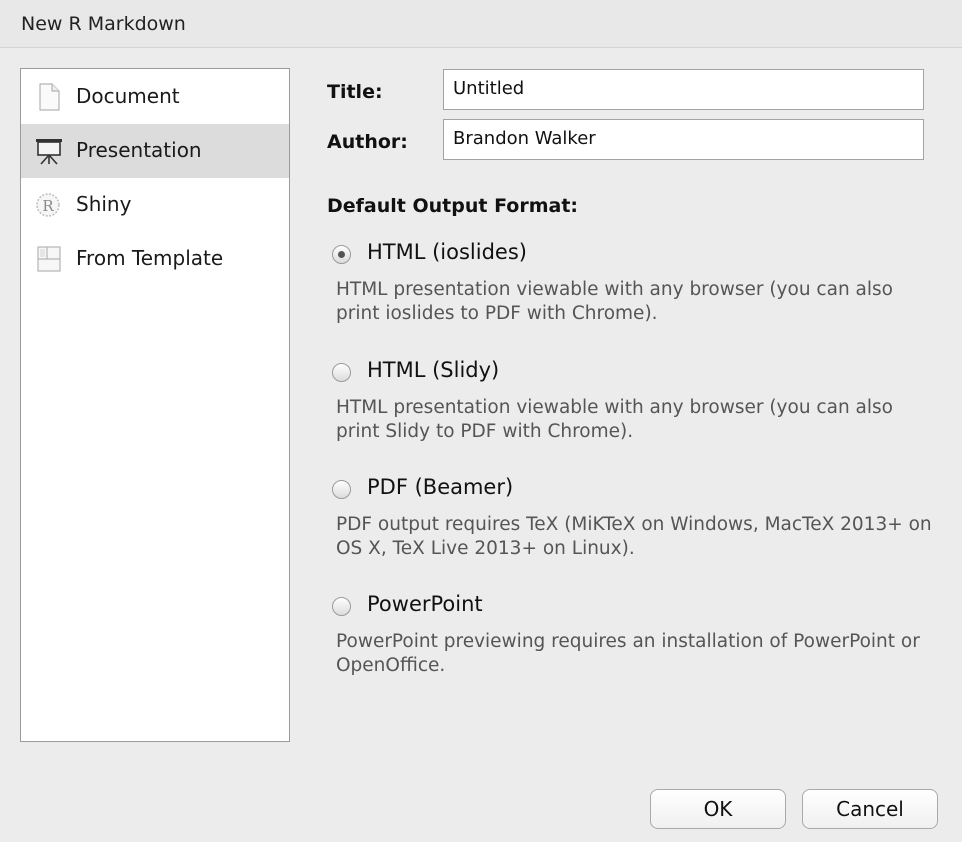 This screenshot has height=842, width=962. What do you see at coordinates (452, 206) in the screenshot?
I see `output-format-heading: Default Output Format:` at bounding box center [452, 206].